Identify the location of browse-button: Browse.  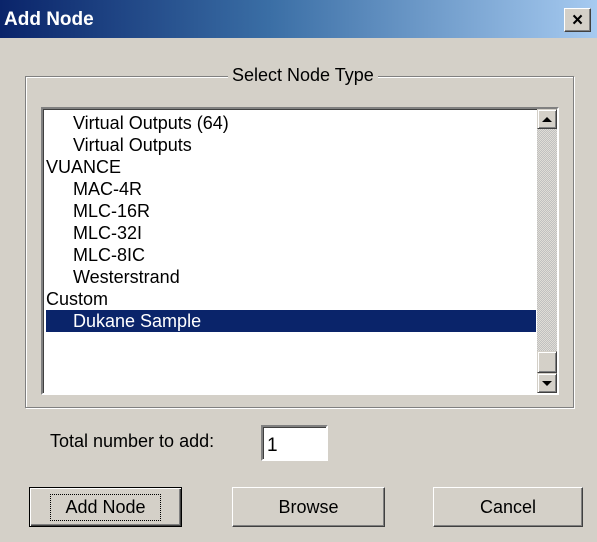
(308, 507).